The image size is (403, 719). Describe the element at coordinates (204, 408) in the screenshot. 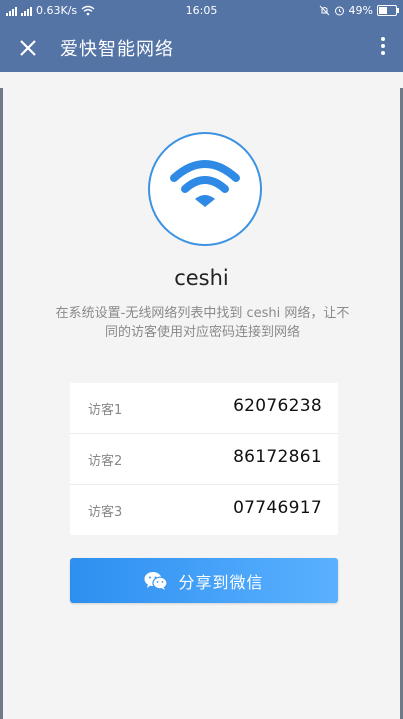

I see `guest-row: 访客1 62076238` at that location.